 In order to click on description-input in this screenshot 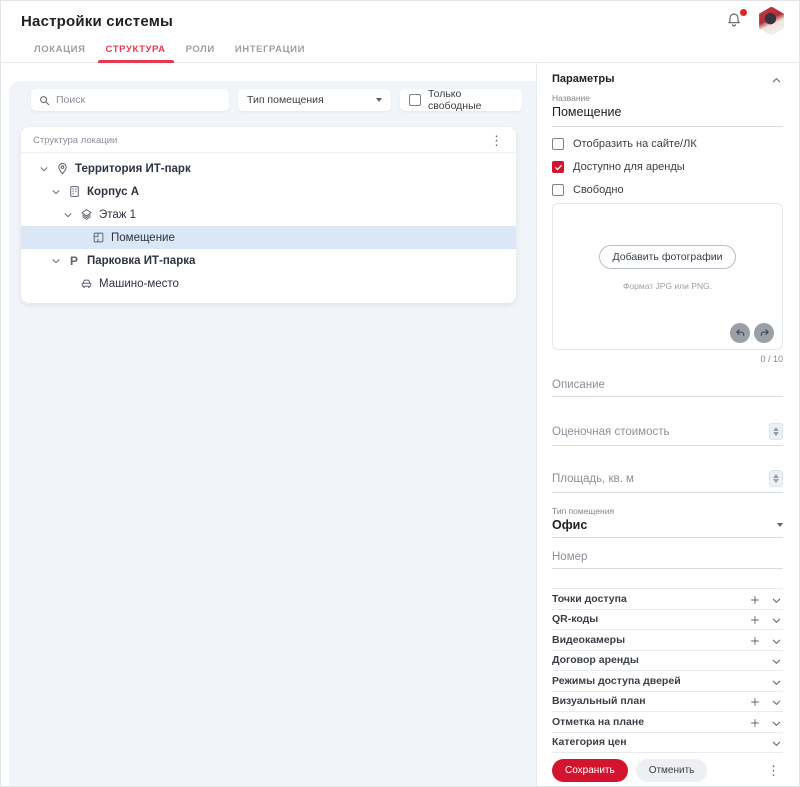, I will do `click(667, 385)`.